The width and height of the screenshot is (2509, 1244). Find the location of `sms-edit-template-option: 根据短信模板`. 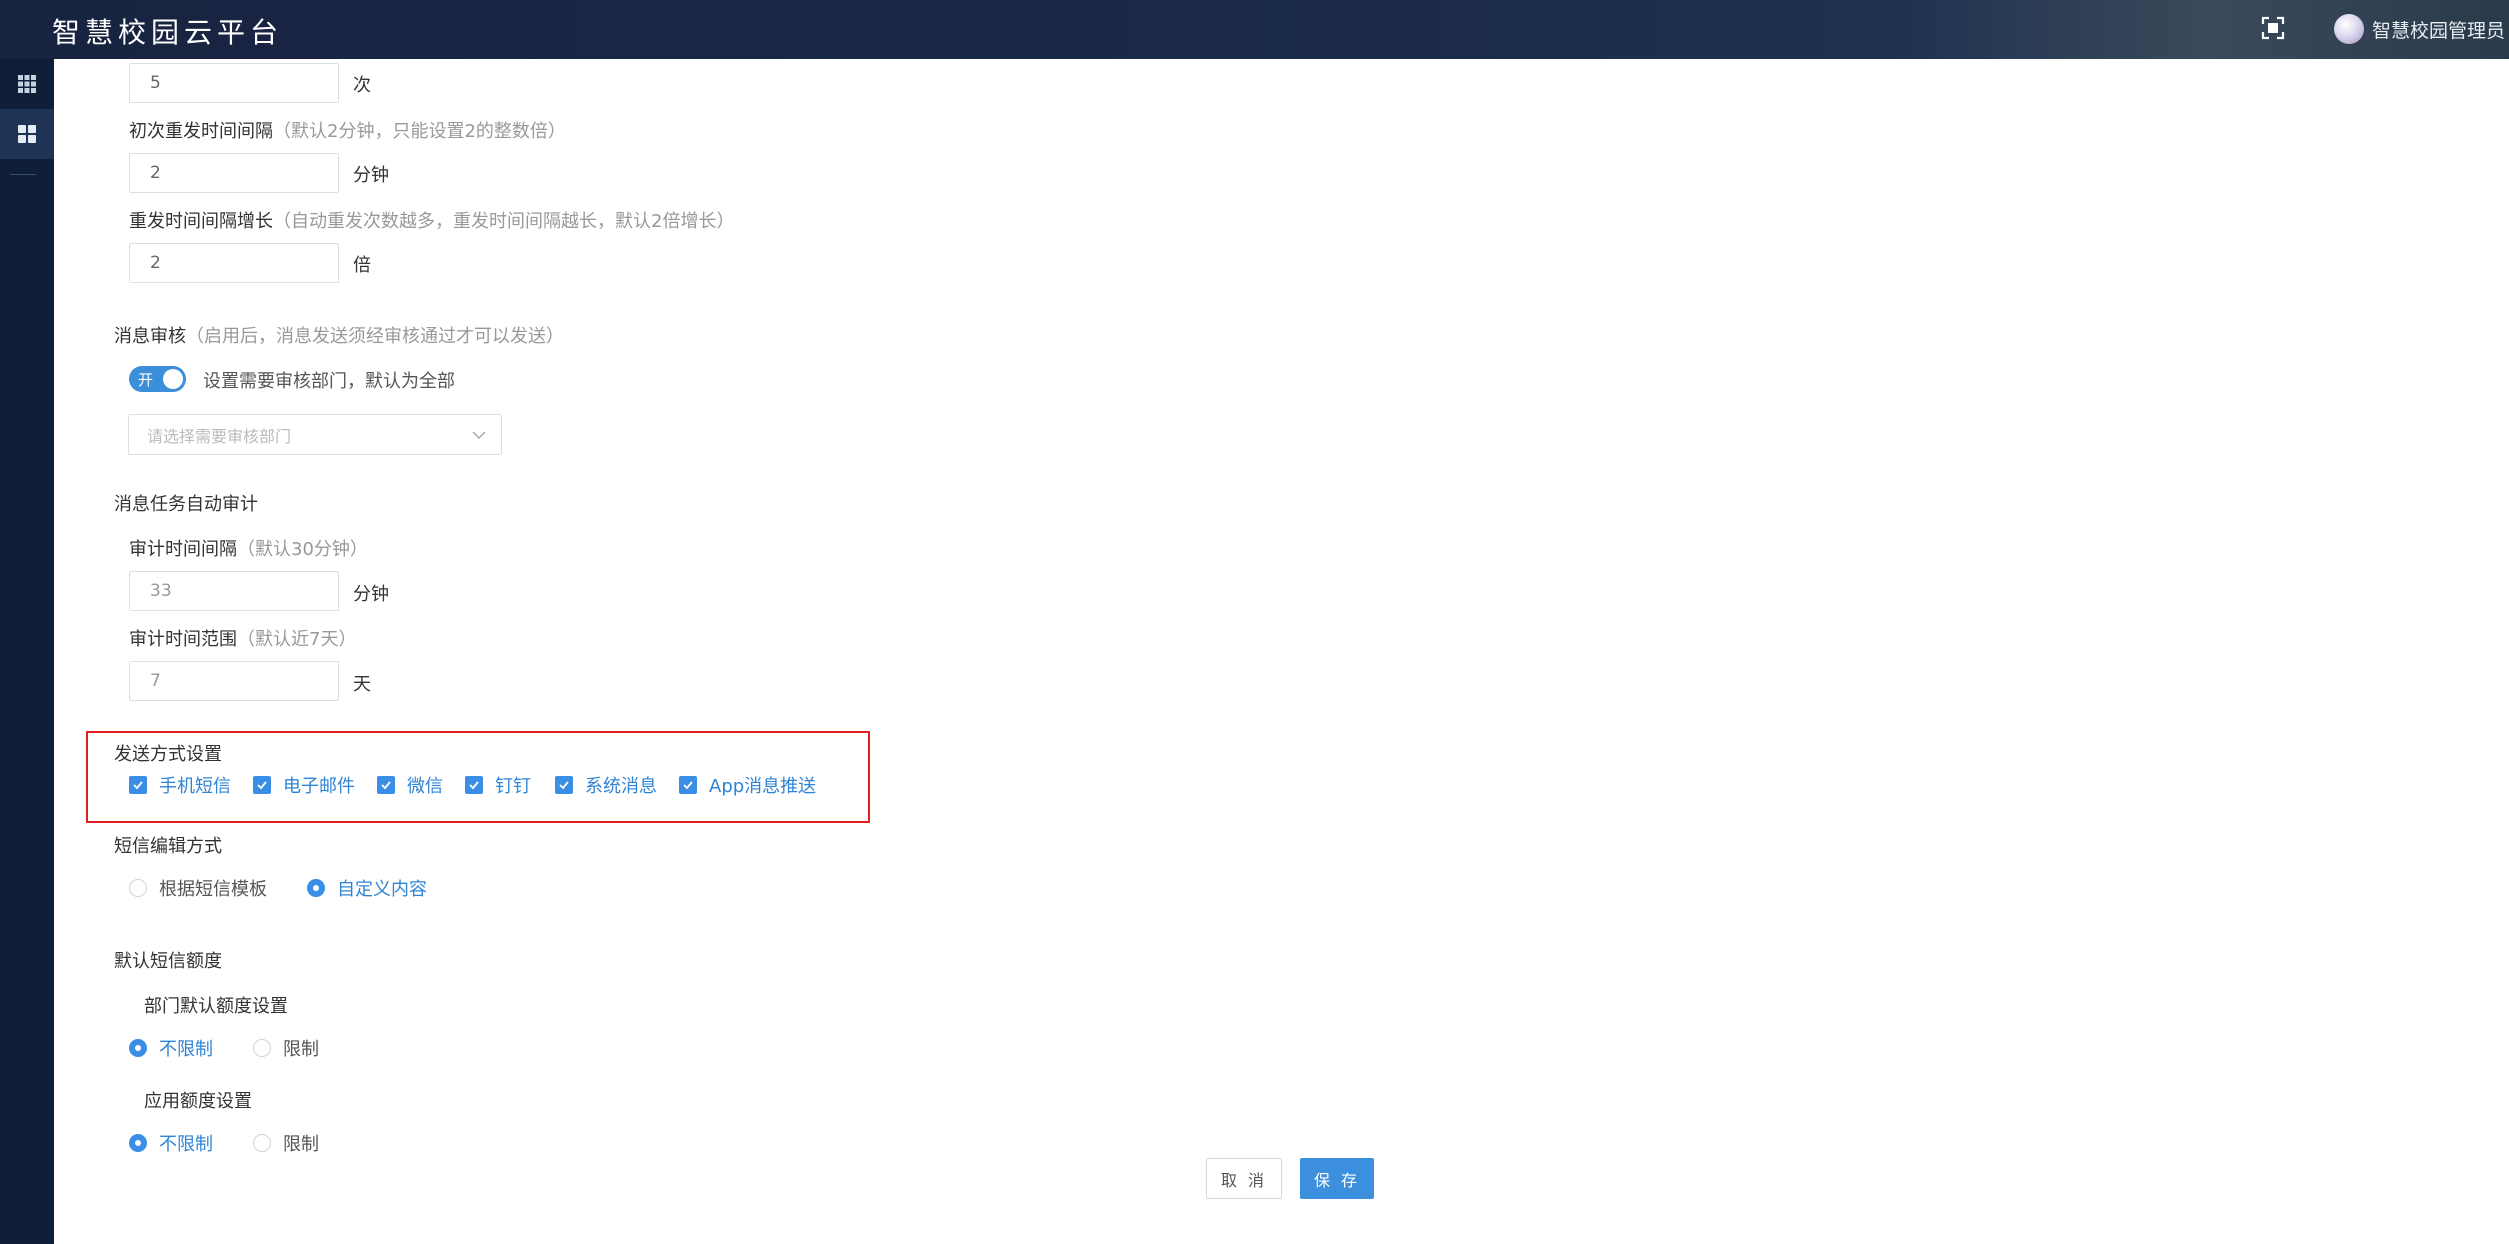

sms-edit-template-option: 根据短信模板 is located at coordinates (198, 888).